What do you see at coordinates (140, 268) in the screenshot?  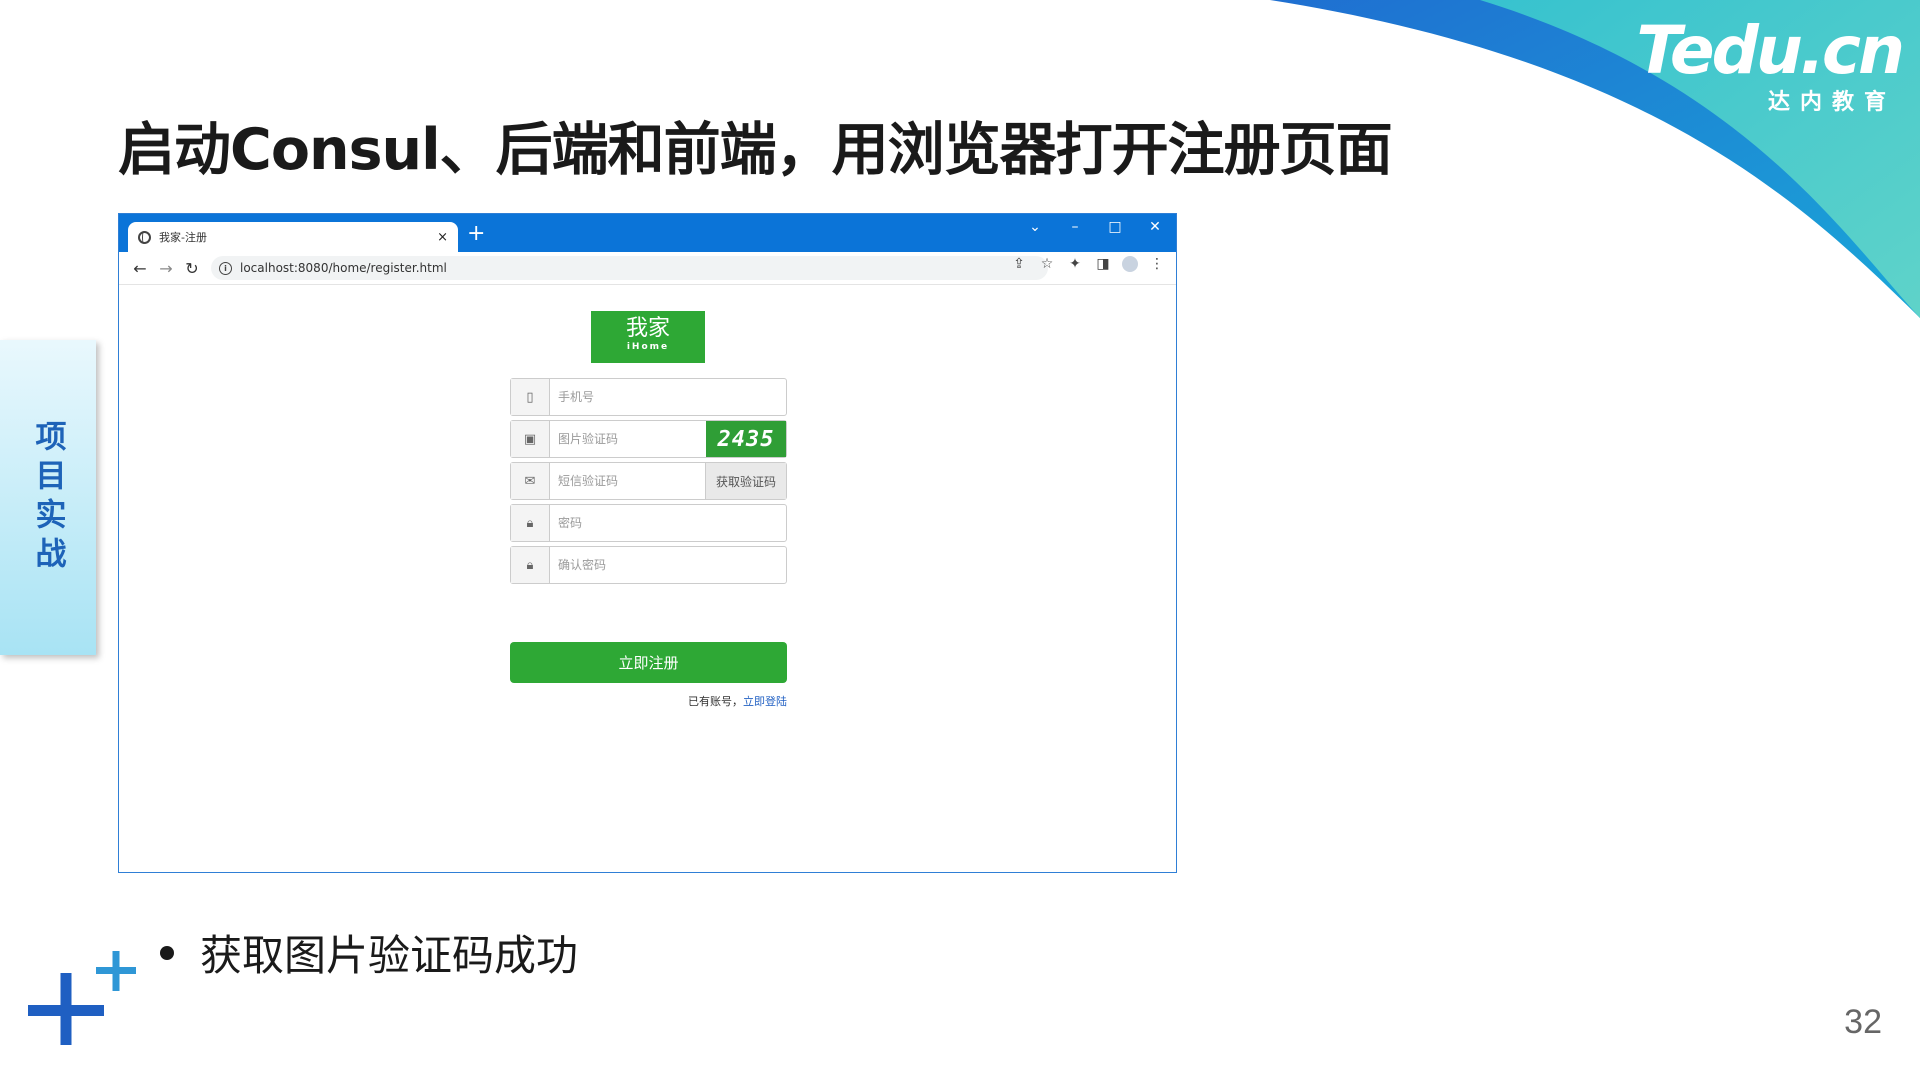 I see `back-arrow-icon: ←` at bounding box center [140, 268].